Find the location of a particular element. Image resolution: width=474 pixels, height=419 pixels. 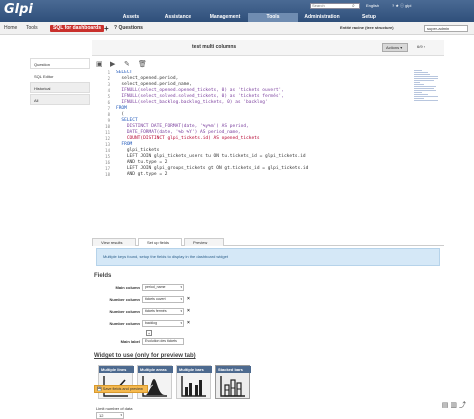

menu-administration: Administration is located at coordinates (322, 17).